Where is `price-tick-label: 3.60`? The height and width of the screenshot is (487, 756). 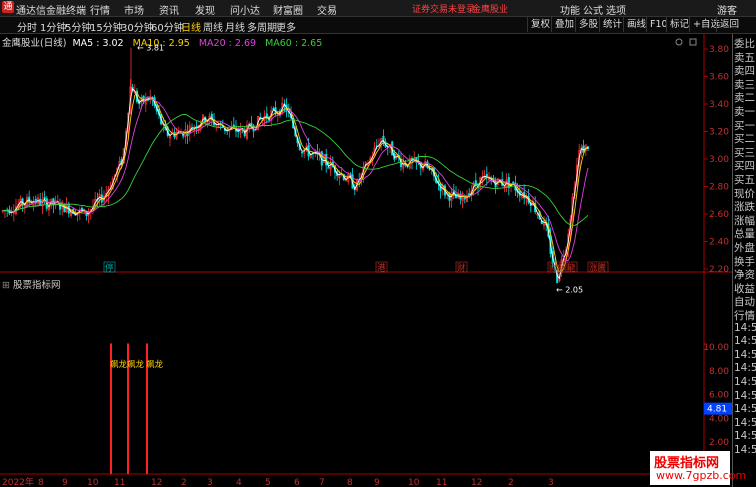
price-tick-label: 3.60 is located at coordinates (719, 78).